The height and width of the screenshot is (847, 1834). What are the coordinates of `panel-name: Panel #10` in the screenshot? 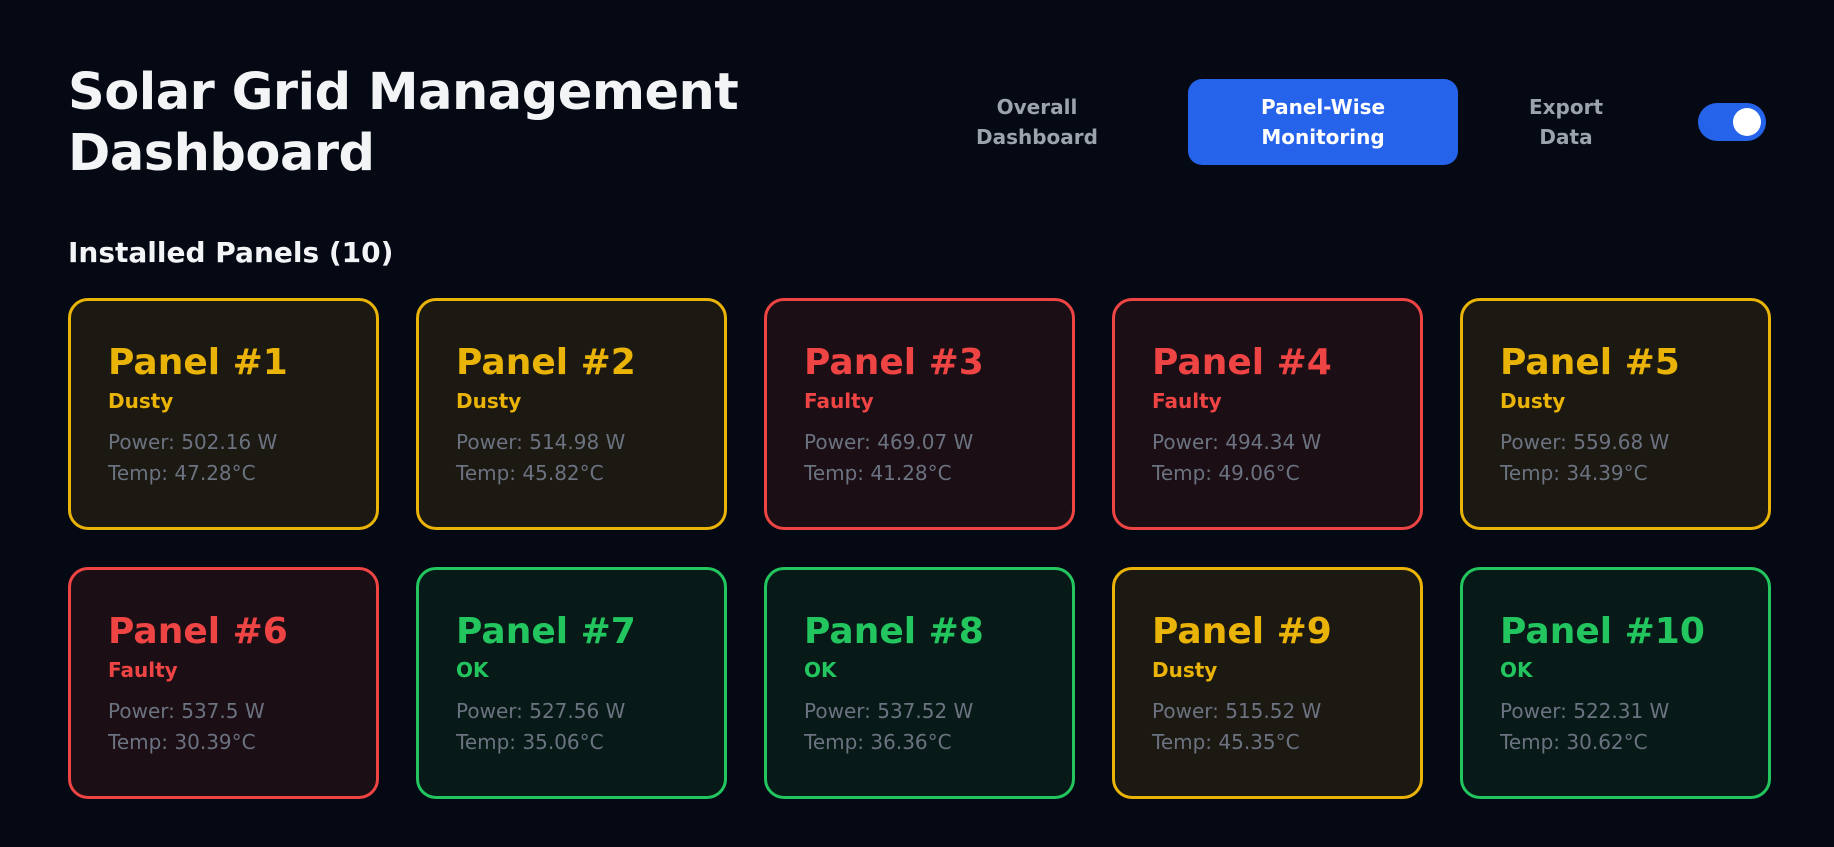 It's located at (1602, 631).